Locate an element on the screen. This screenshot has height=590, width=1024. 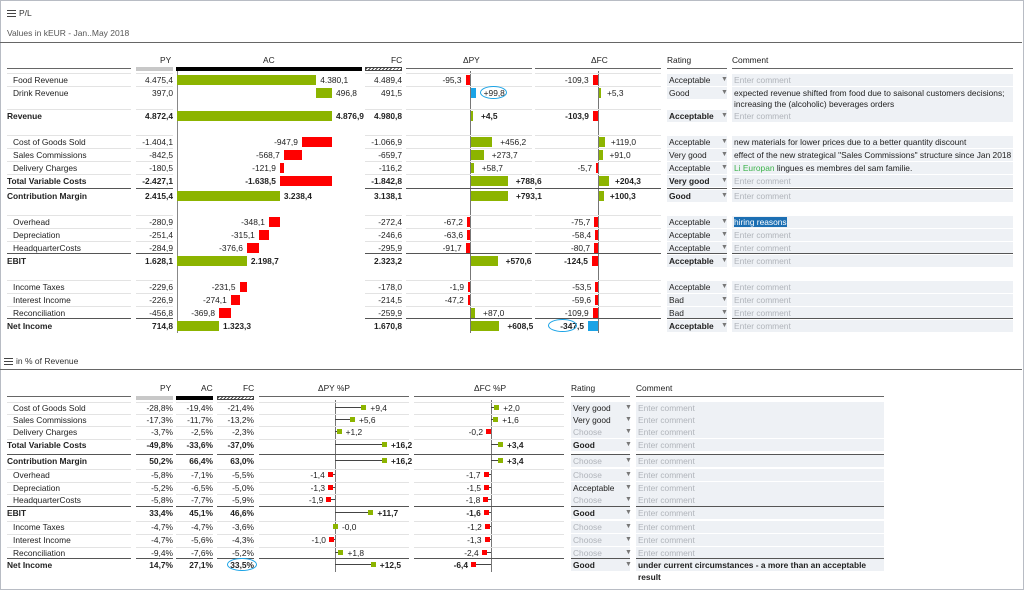
delta-fc-dot is located at coordinates (486, 512).